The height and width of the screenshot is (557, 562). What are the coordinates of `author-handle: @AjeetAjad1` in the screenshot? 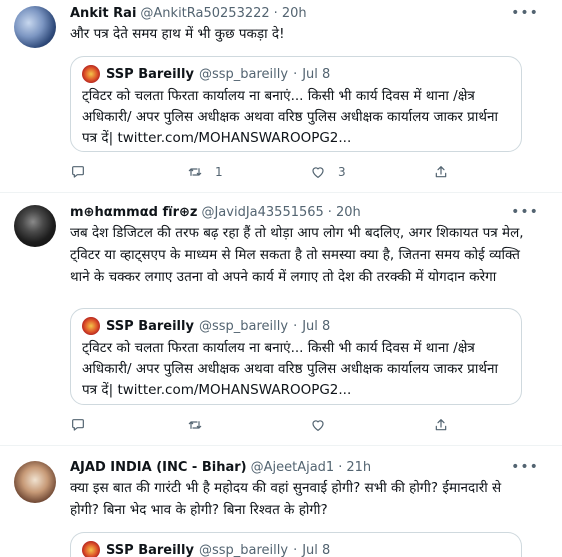 It's located at (293, 467).